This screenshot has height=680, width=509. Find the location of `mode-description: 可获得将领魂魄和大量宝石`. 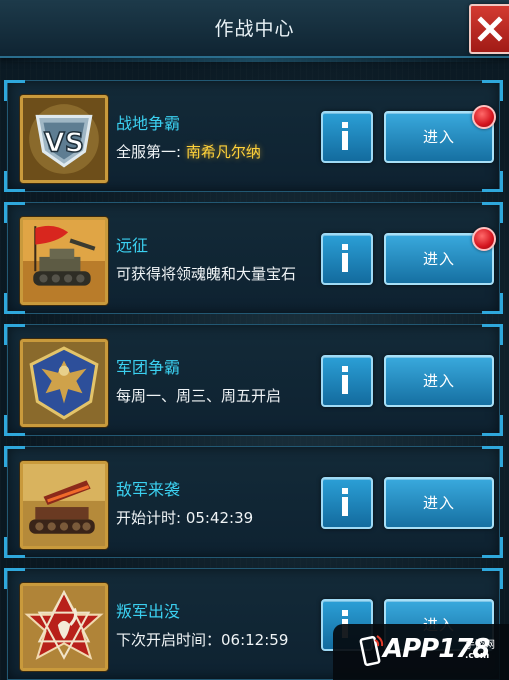

mode-description: 可获得将领魂魄和大量宝石 is located at coordinates (206, 274).